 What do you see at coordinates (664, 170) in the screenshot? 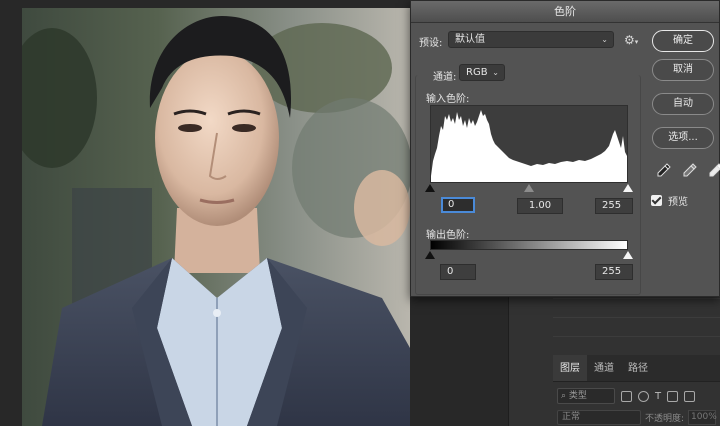
I see `black-eyedropper-icon` at bounding box center [664, 170].